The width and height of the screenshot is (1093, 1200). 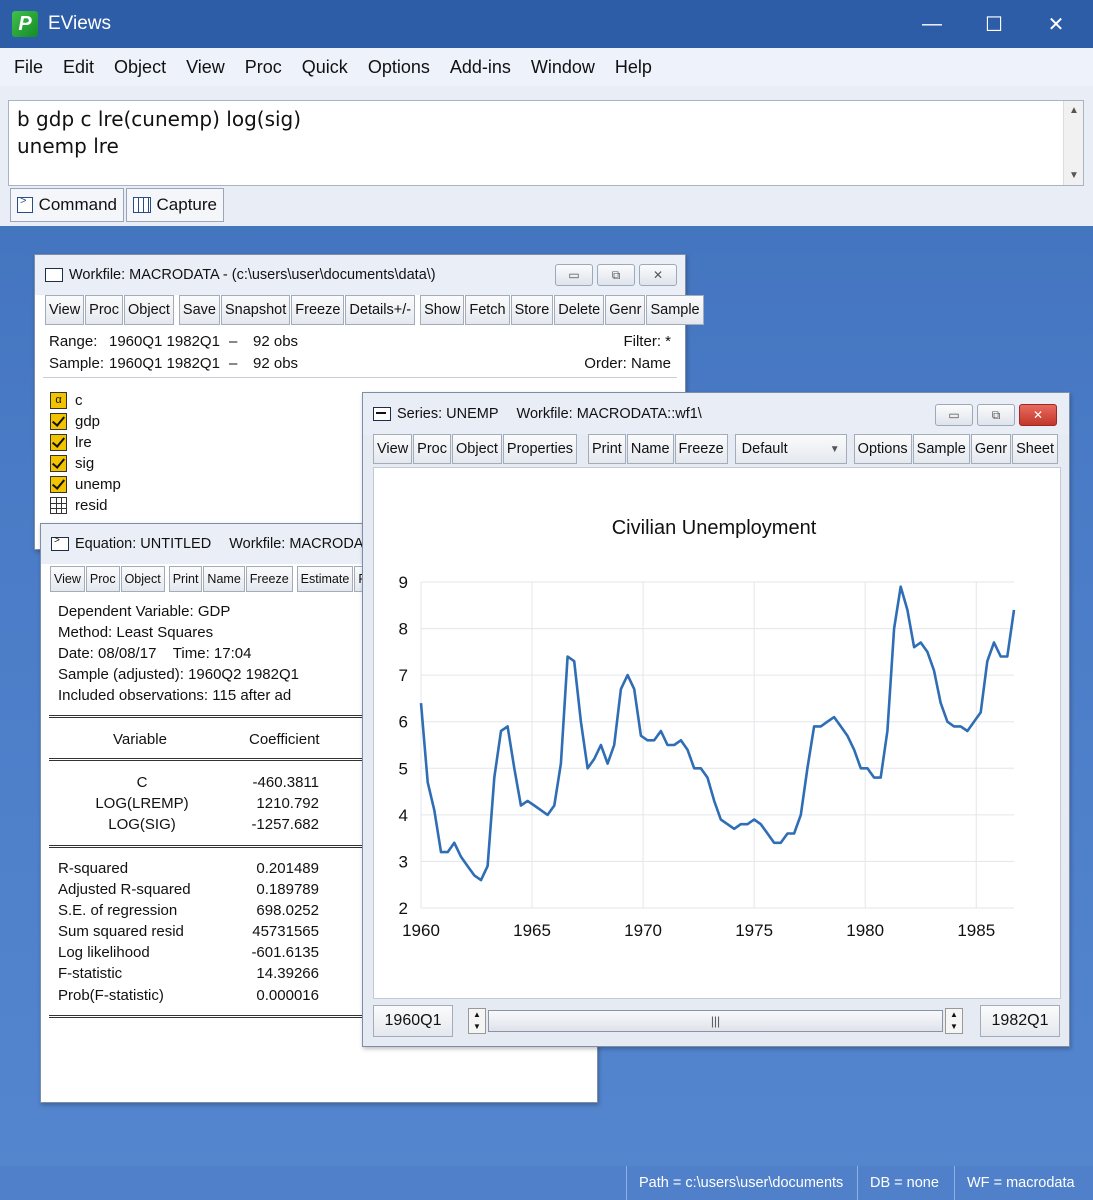 I want to click on menu-quick: Quick, so click(x=325, y=67).